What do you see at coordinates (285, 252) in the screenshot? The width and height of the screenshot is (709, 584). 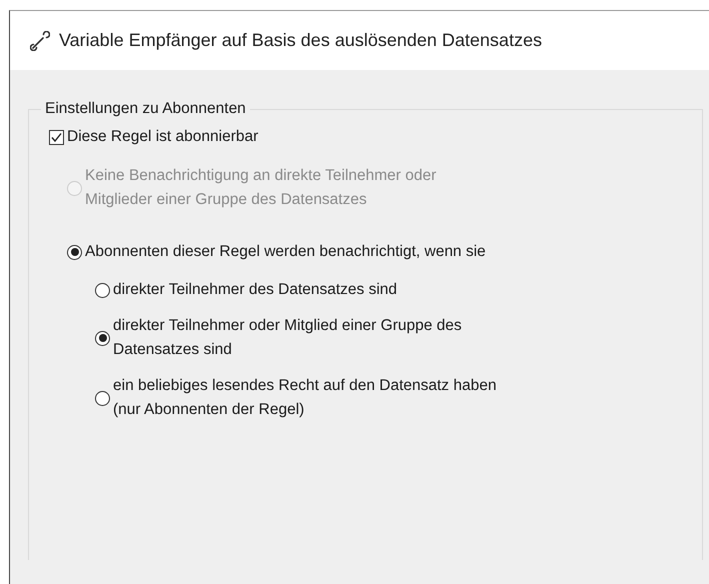 I see `radio-label: Abonnenten dieser Regel werden benachrichtigt, wenn sie` at bounding box center [285, 252].